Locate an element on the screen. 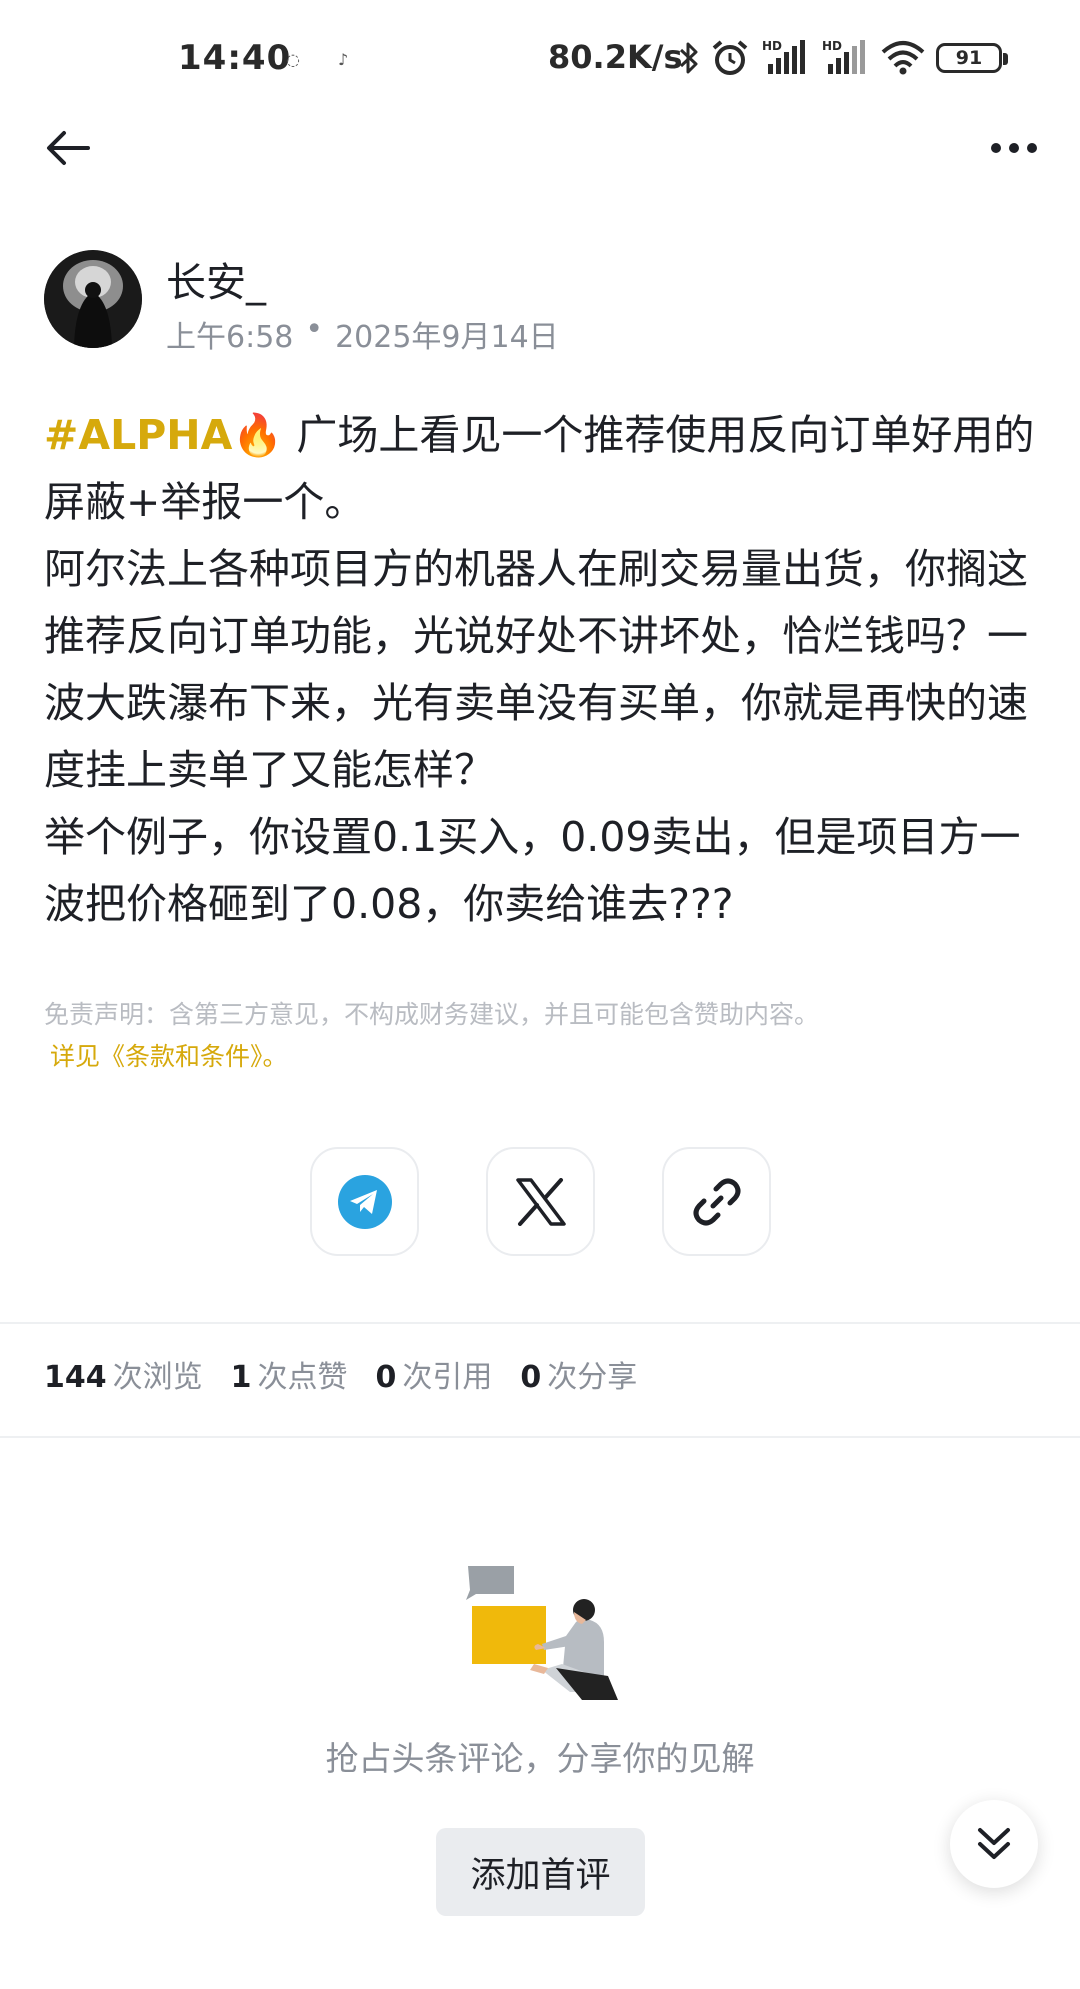 The height and width of the screenshot is (1989, 1080). back-button is located at coordinates (68, 148).